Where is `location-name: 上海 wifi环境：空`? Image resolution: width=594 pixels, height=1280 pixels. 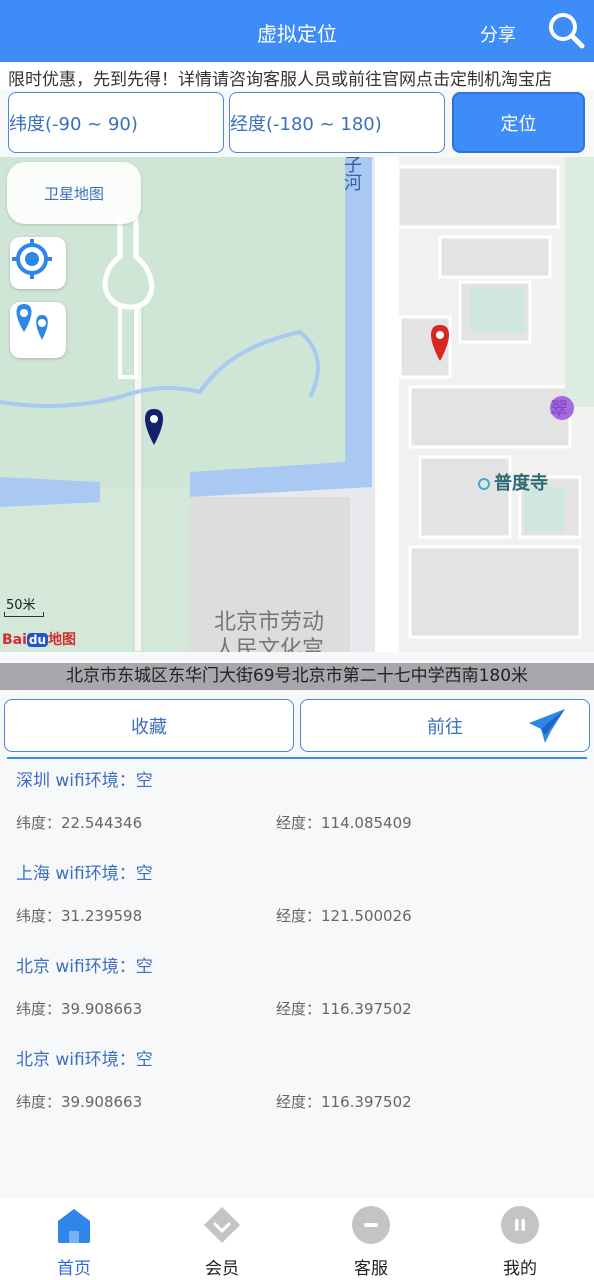
location-name: 上海 wifi环境：空 is located at coordinates (84, 874).